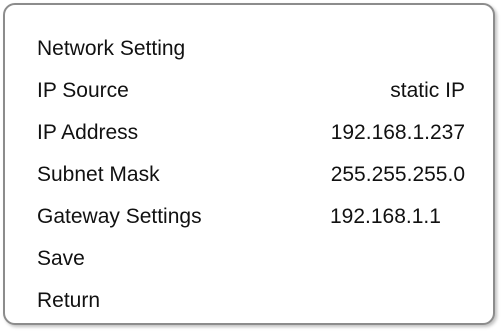  What do you see at coordinates (249, 49) in the screenshot?
I see `menu-title: Network Setting` at bounding box center [249, 49].